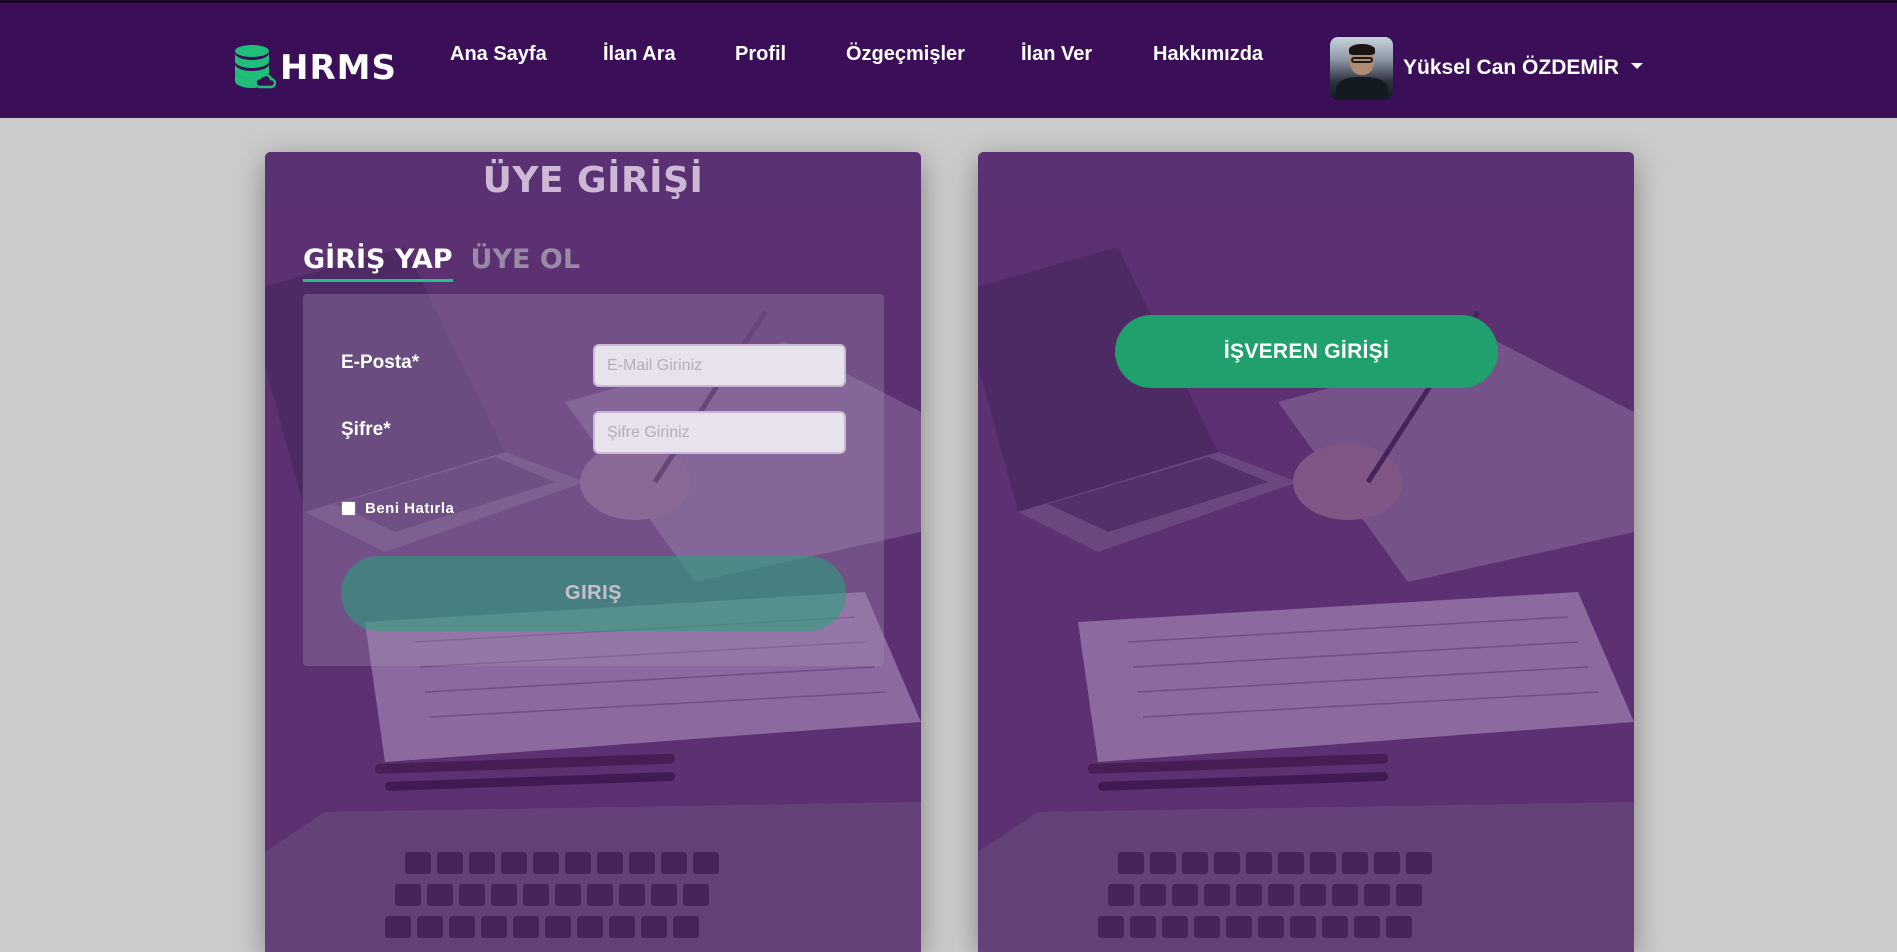 The image size is (1897, 952). I want to click on remember-me-label: Beni Hatırla, so click(409, 508).